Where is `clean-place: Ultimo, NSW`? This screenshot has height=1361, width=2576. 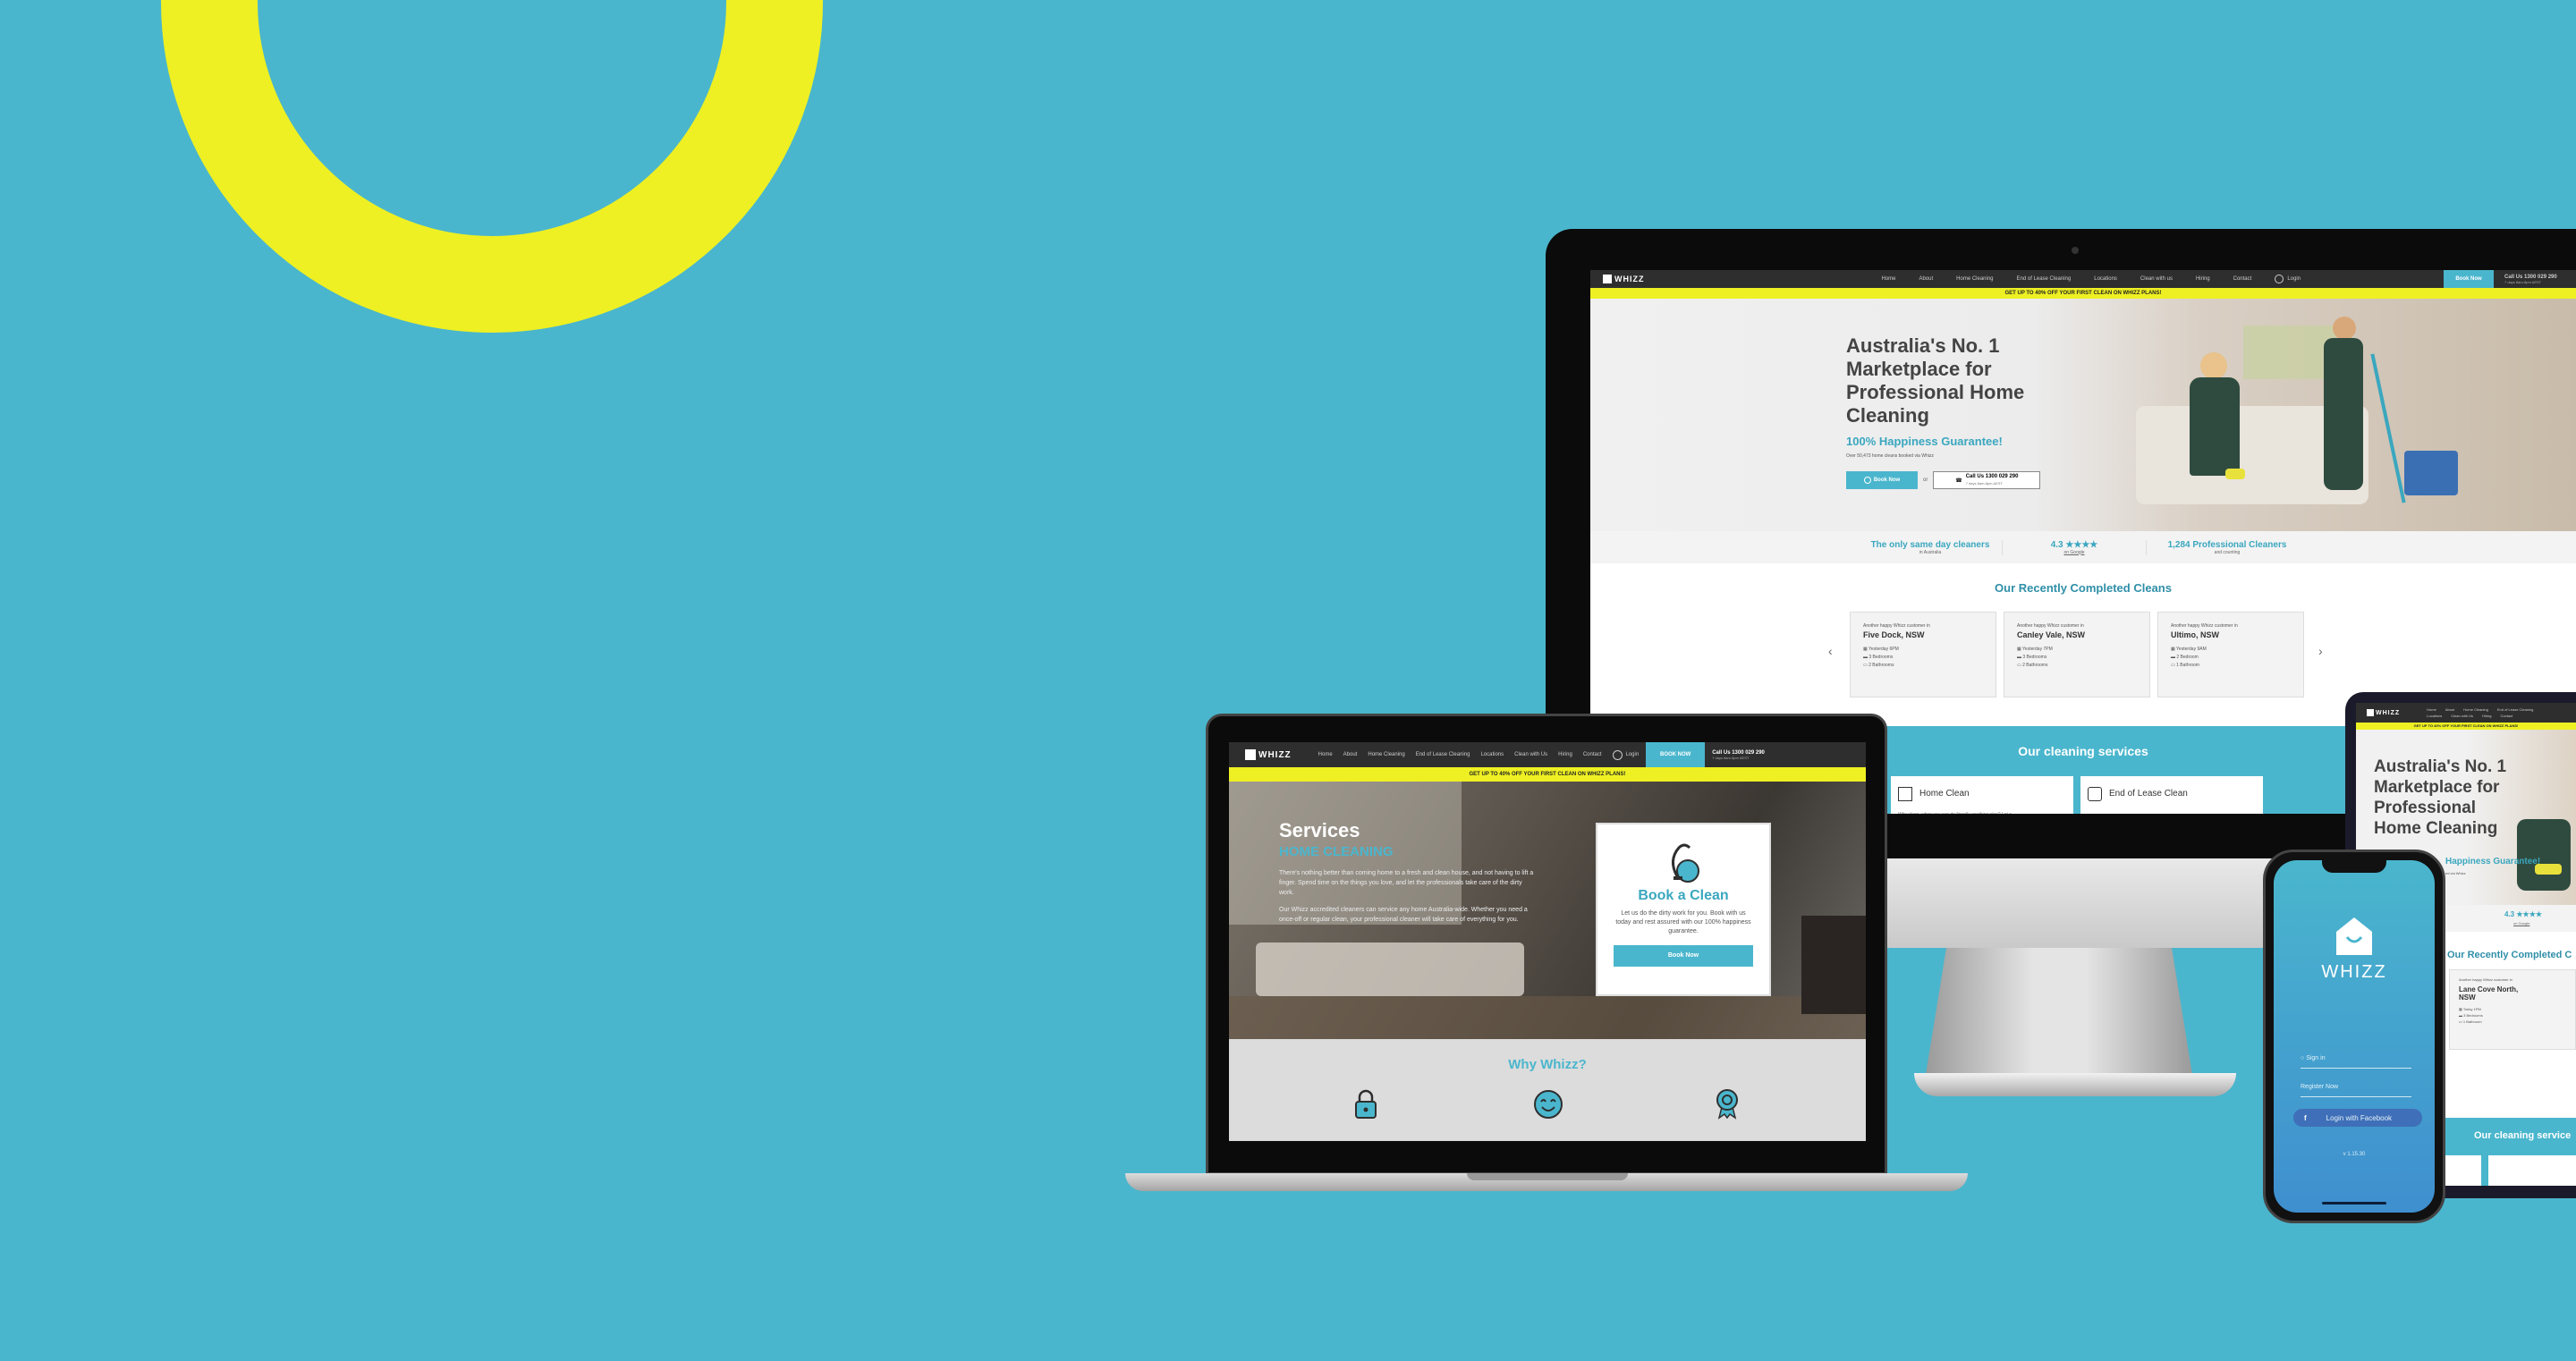
clean-place: Ultimo, NSW is located at coordinates (2195, 634).